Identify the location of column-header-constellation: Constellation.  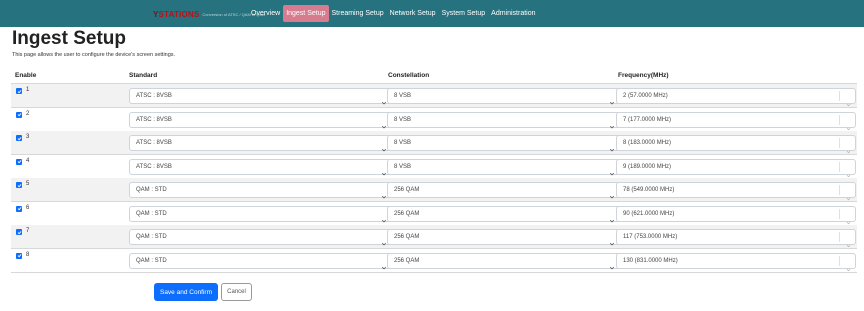
(409, 75).